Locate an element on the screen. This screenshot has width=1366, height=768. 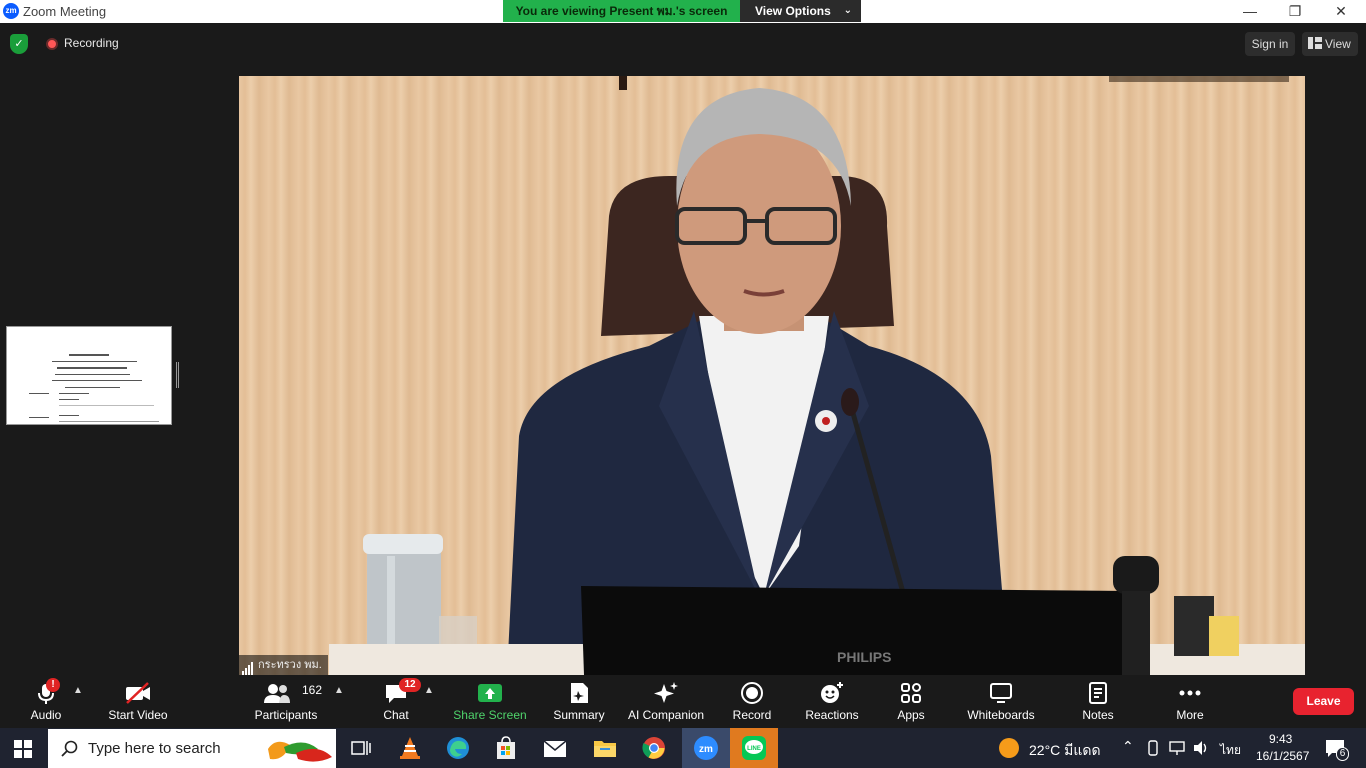
audio-options-caret-icon: ▲ is located at coordinates (78, 690).